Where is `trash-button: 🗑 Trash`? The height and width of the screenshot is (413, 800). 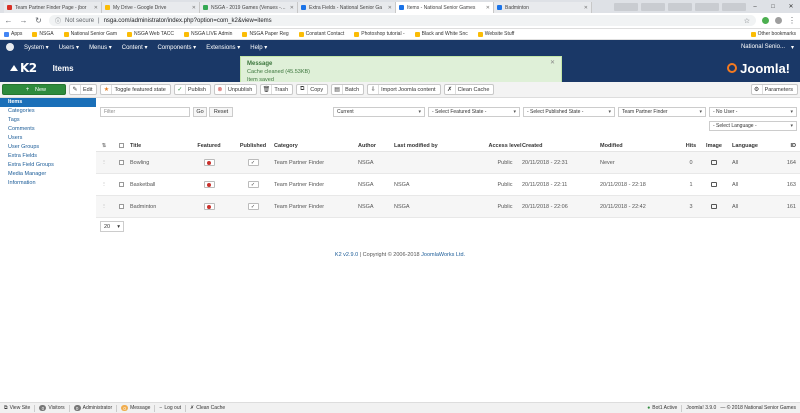
trash-button: 🗑 Trash is located at coordinates (277, 89).